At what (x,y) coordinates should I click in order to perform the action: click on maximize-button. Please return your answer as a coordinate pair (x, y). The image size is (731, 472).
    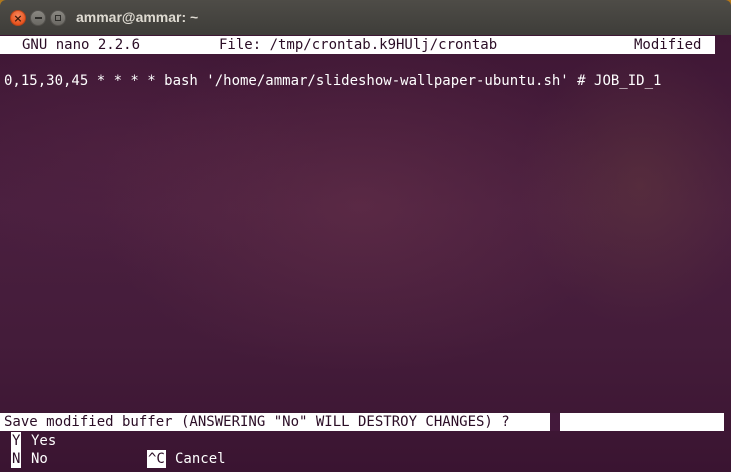
    Looking at the image, I should click on (58, 18).